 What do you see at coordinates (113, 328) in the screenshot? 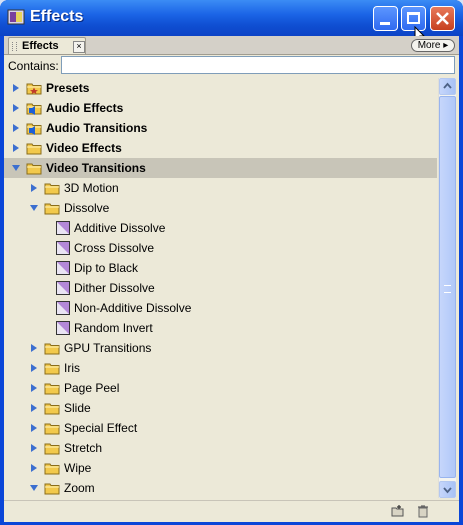
I see `tree-item-label: Random Invert` at bounding box center [113, 328].